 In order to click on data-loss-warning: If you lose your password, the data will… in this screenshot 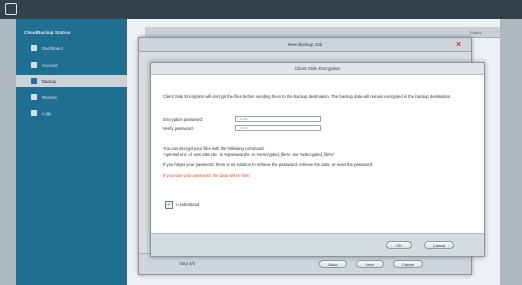, I will do `click(206, 175)`.